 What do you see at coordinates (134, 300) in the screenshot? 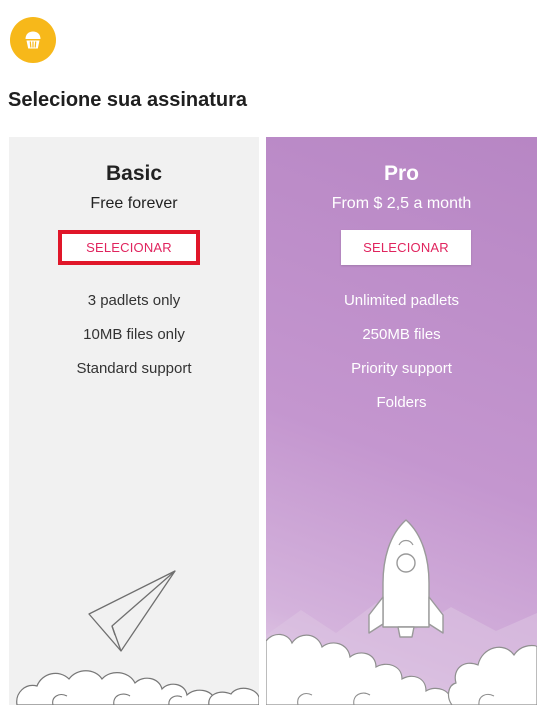
I see `feature-item: 3 padlets only` at bounding box center [134, 300].